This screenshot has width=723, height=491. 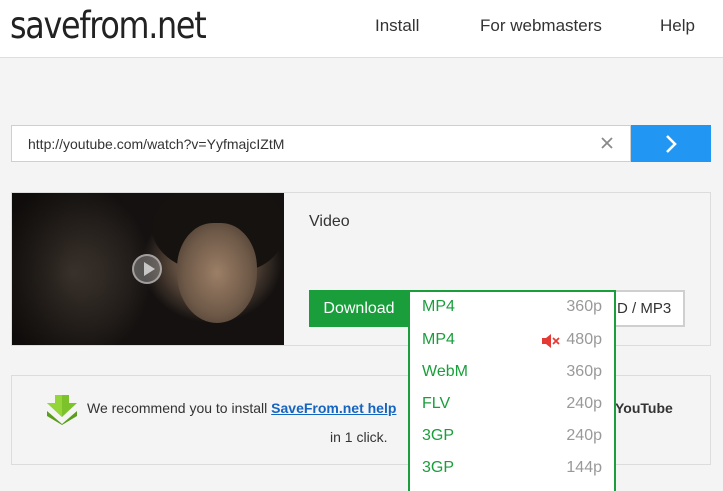 I want to click on recommend-youtube: YouTube, so click(x=644, y=408).